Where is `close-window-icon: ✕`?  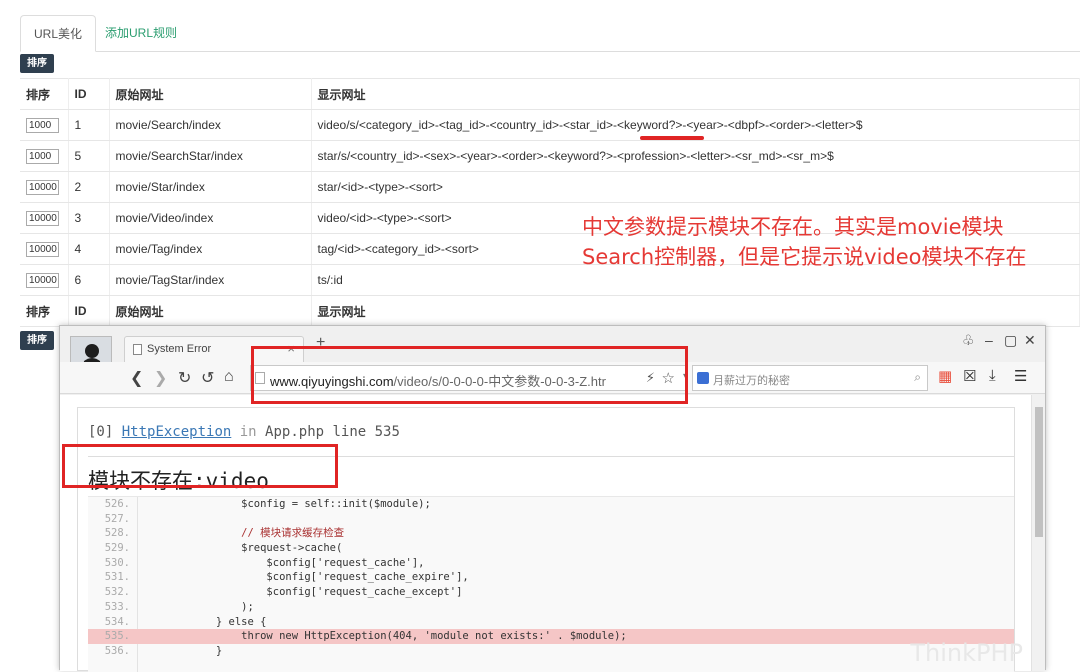 close-window-icon: ✕ is located at coordinates (1030, 340).